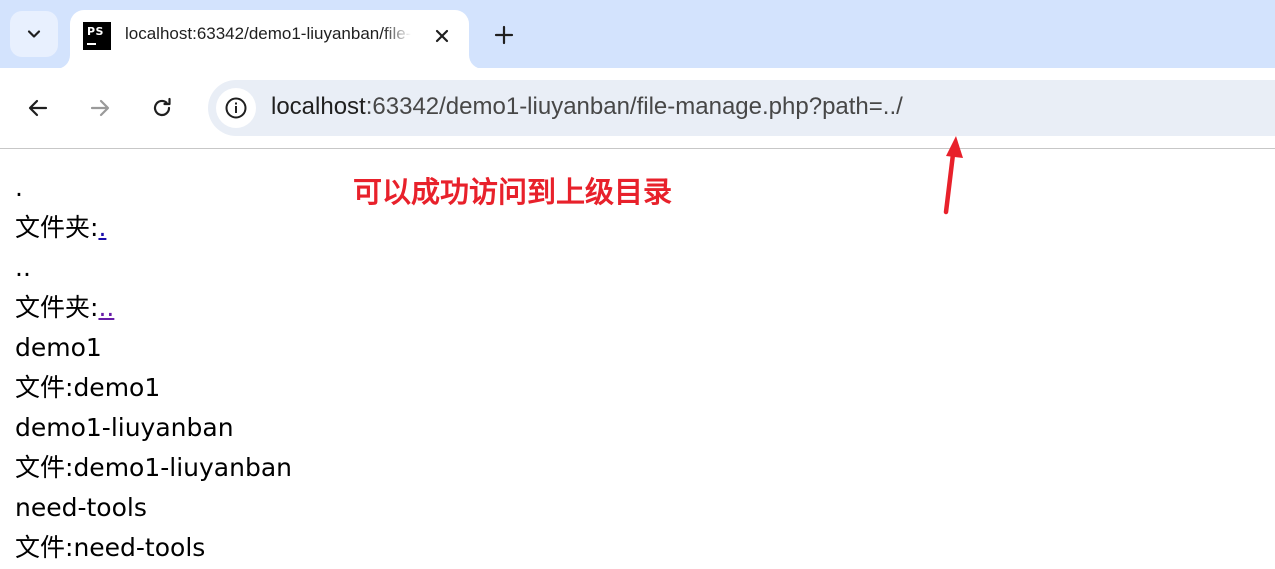 Image resolution: width=1275 pixels, height=569 pixels. I want to click on list-item-folder: 文件夹:., so click(153, 228).